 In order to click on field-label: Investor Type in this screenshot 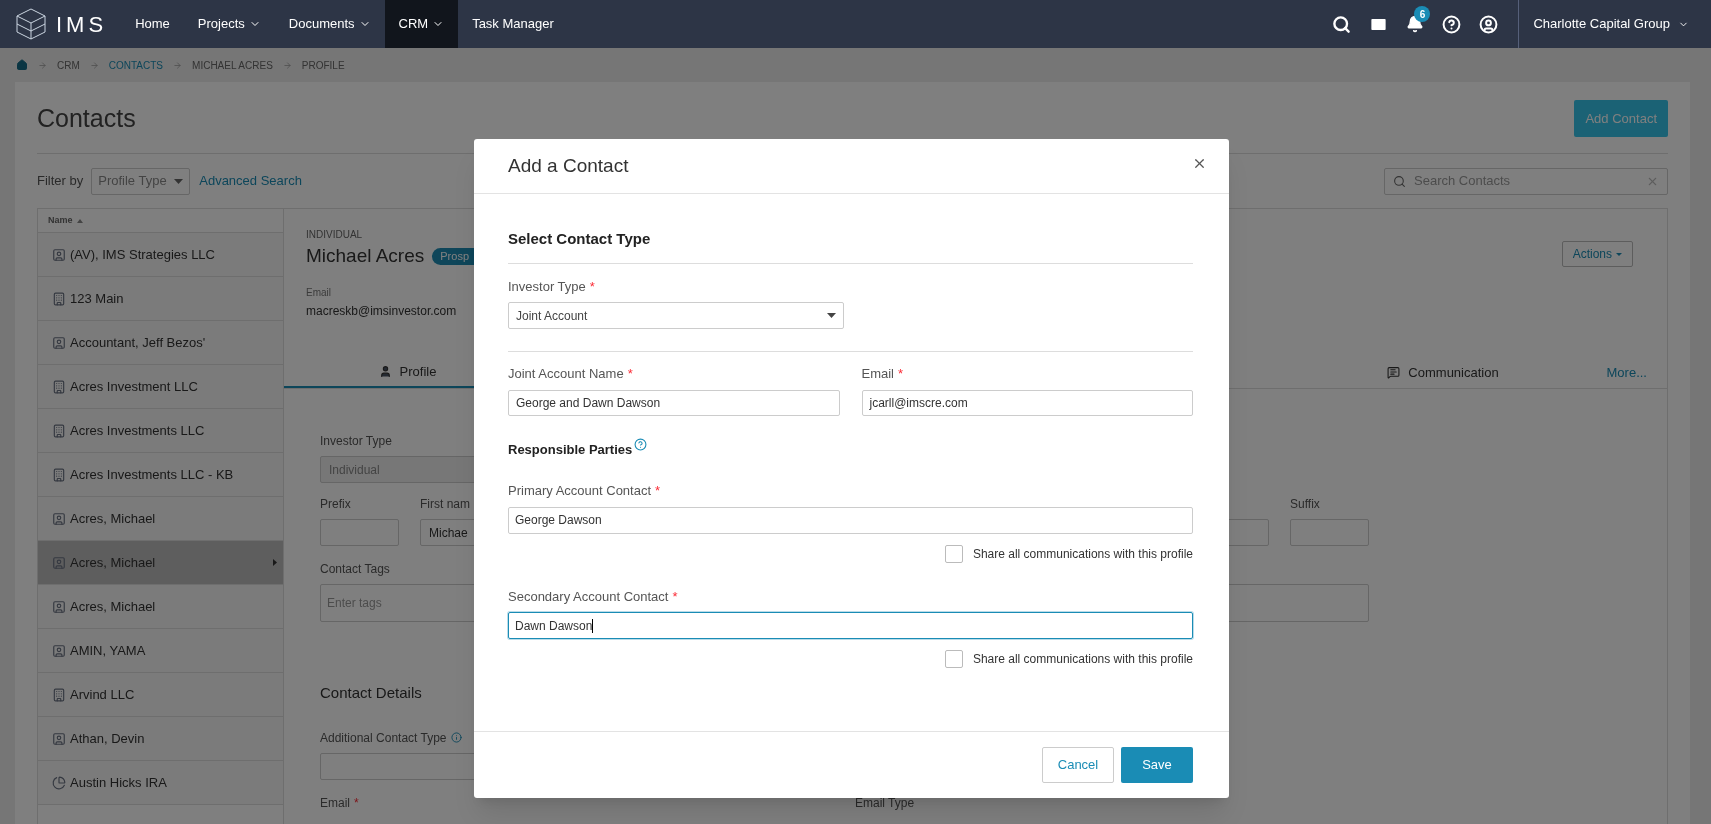, I will do `click(356, 441)`.